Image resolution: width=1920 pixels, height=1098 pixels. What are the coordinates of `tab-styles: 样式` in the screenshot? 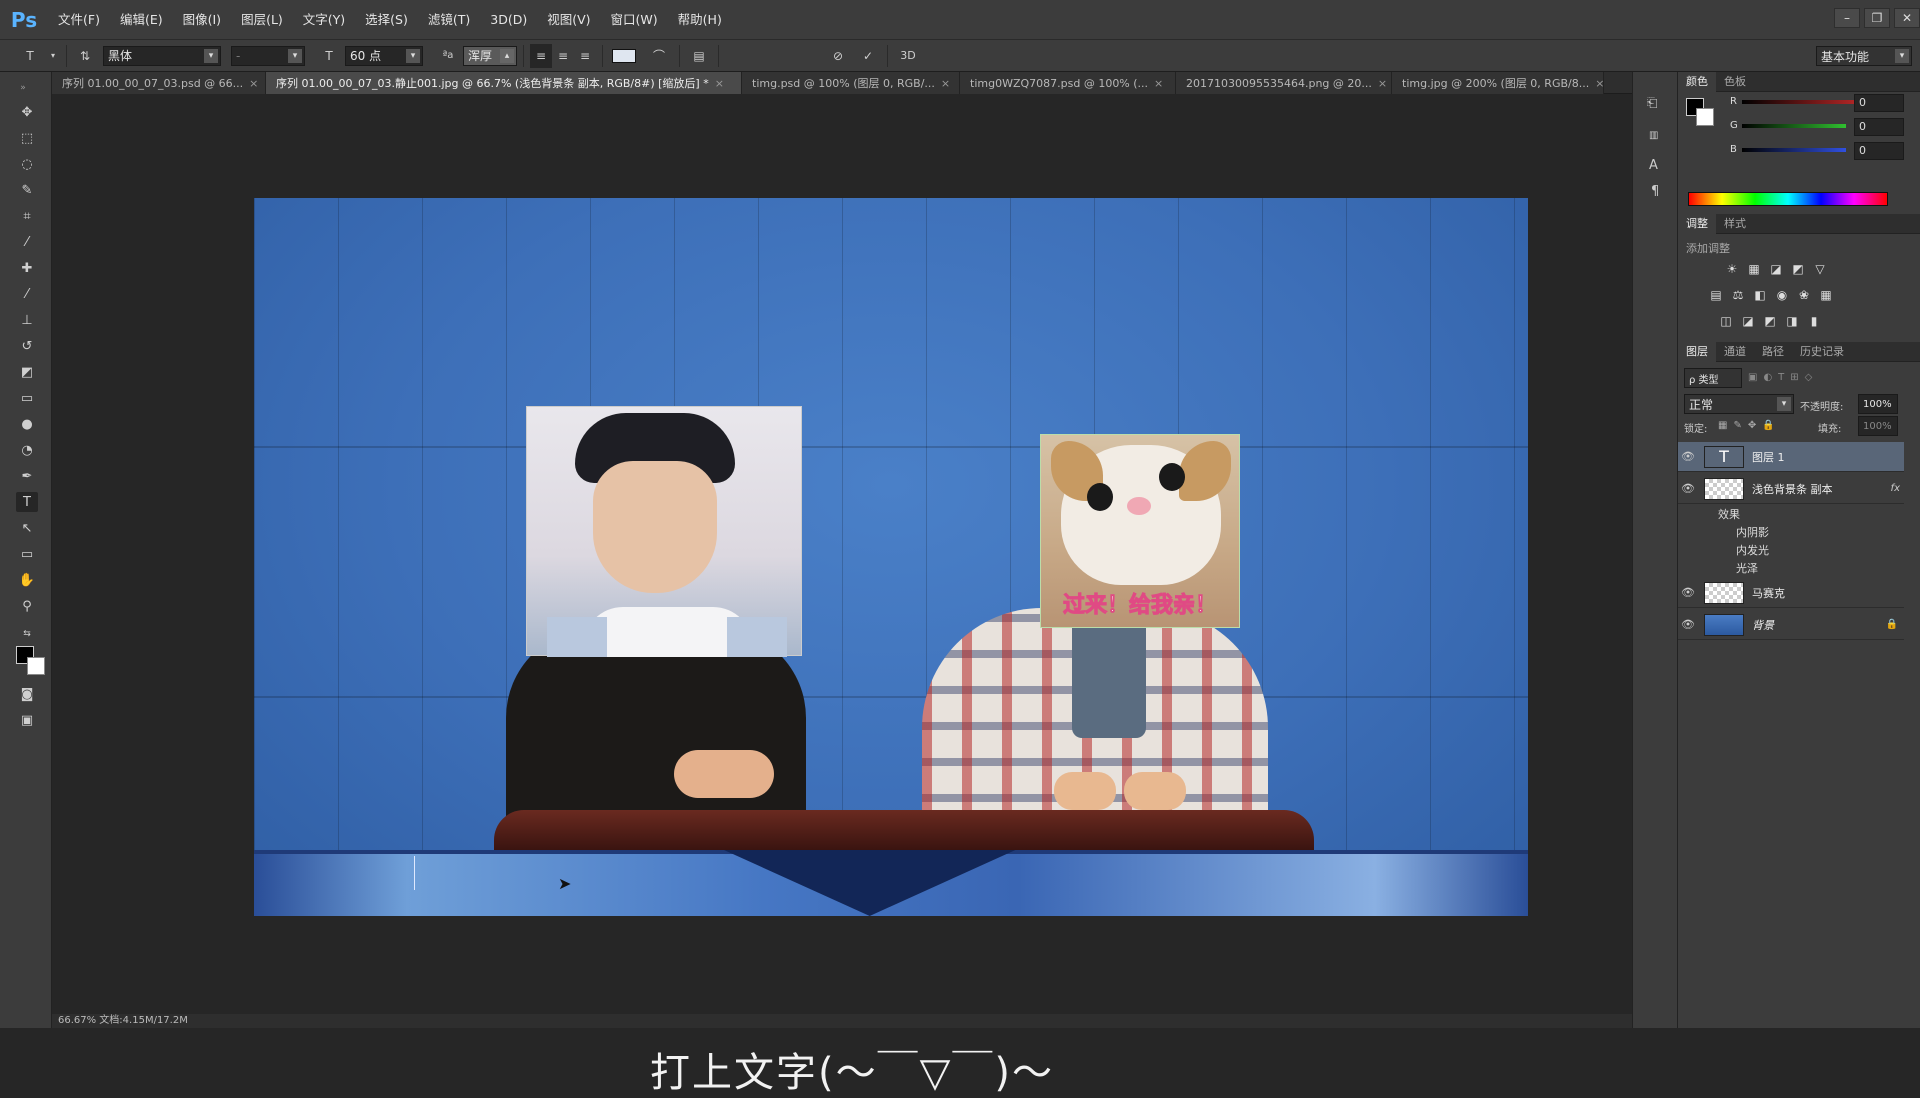 It's located at (1735, 224).